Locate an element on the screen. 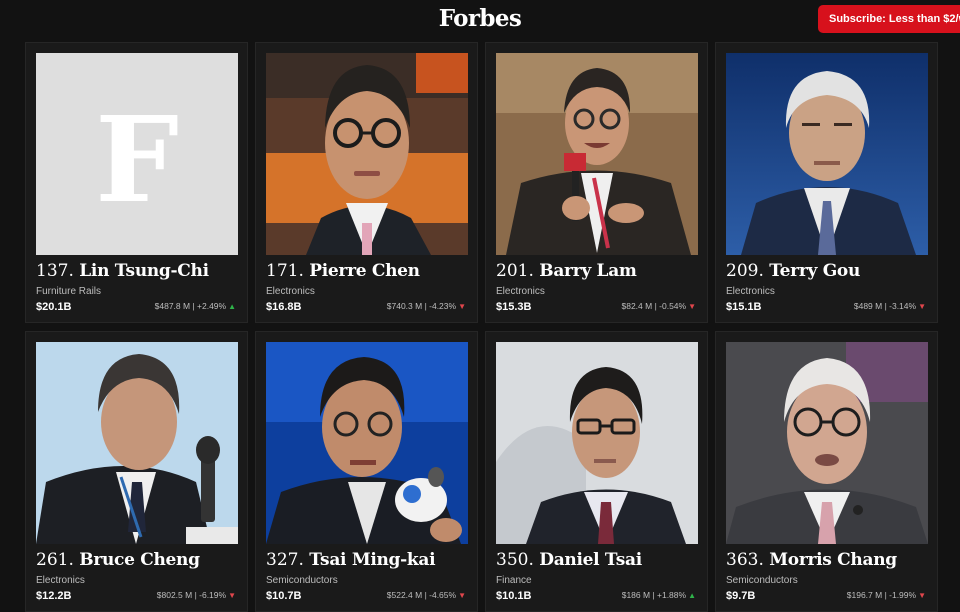  person-name: Tsai Ming-kai is located at coordinates (372, 560).